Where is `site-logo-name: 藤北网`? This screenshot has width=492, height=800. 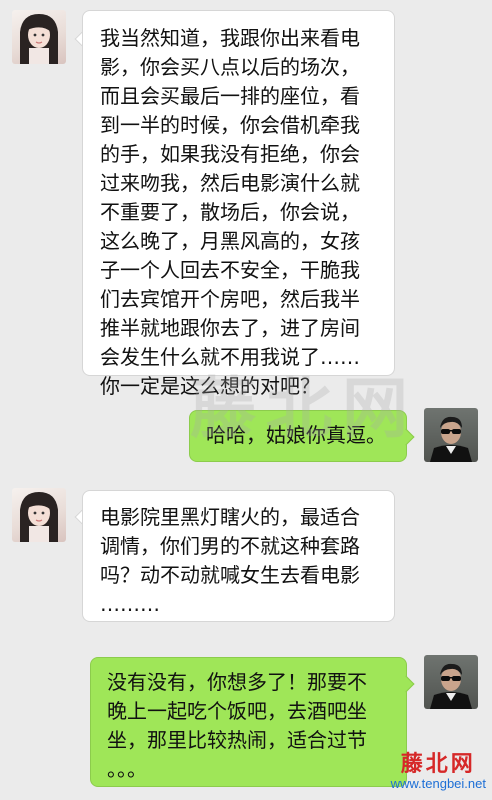 site-logo-name: 藤北网 is located at coordinates (438, 764).